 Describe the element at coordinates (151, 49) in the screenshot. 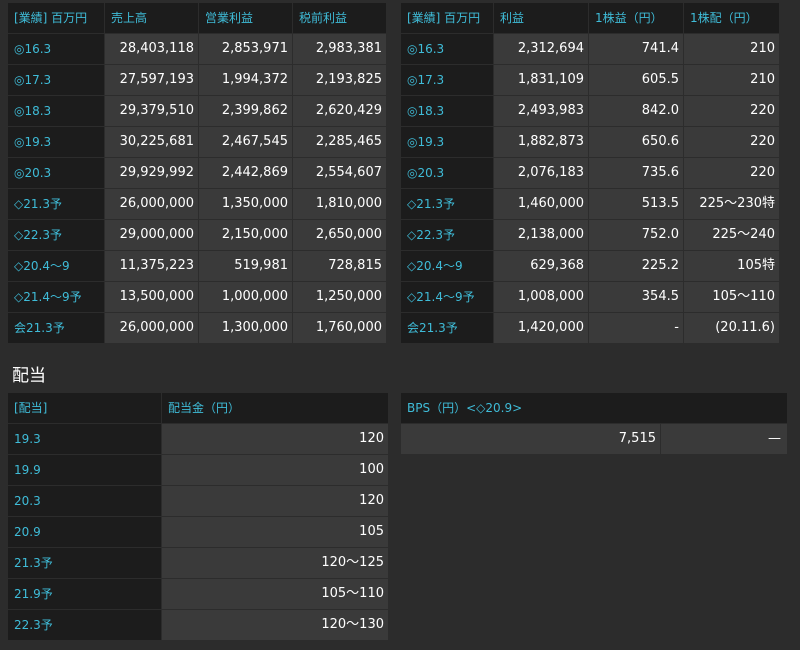

I see `sales-cell: 28,403,118` at that location.